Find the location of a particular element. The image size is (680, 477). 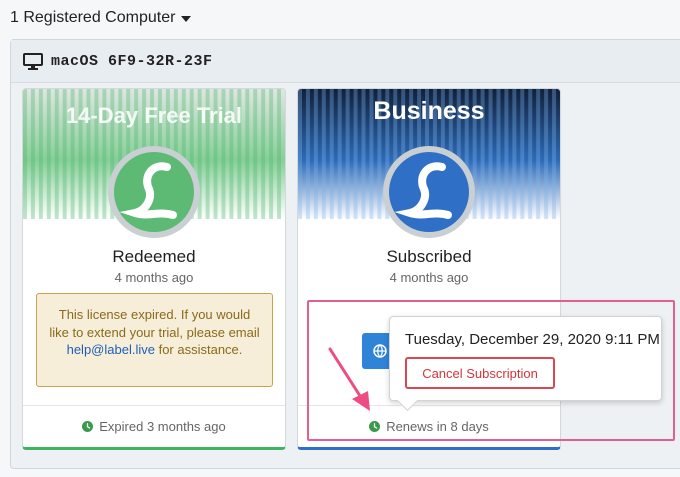

annotation-arrow-icon is located at coordinates (349, 379).